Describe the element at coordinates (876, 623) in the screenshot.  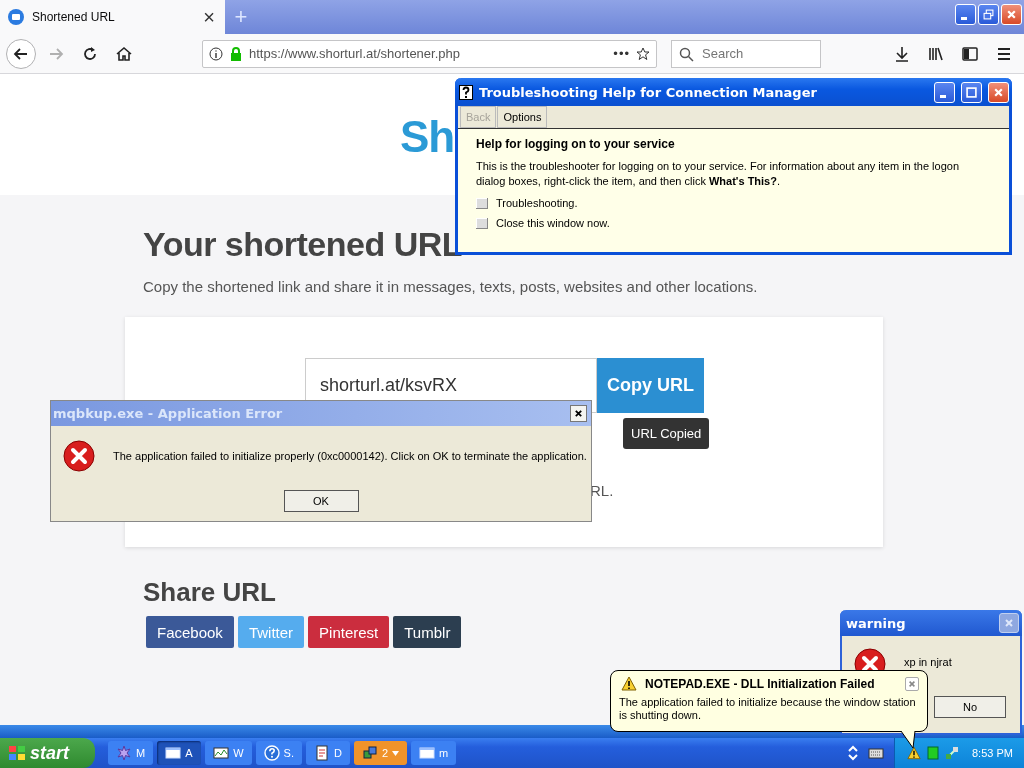
I see `dialog-title: warning` at that location.